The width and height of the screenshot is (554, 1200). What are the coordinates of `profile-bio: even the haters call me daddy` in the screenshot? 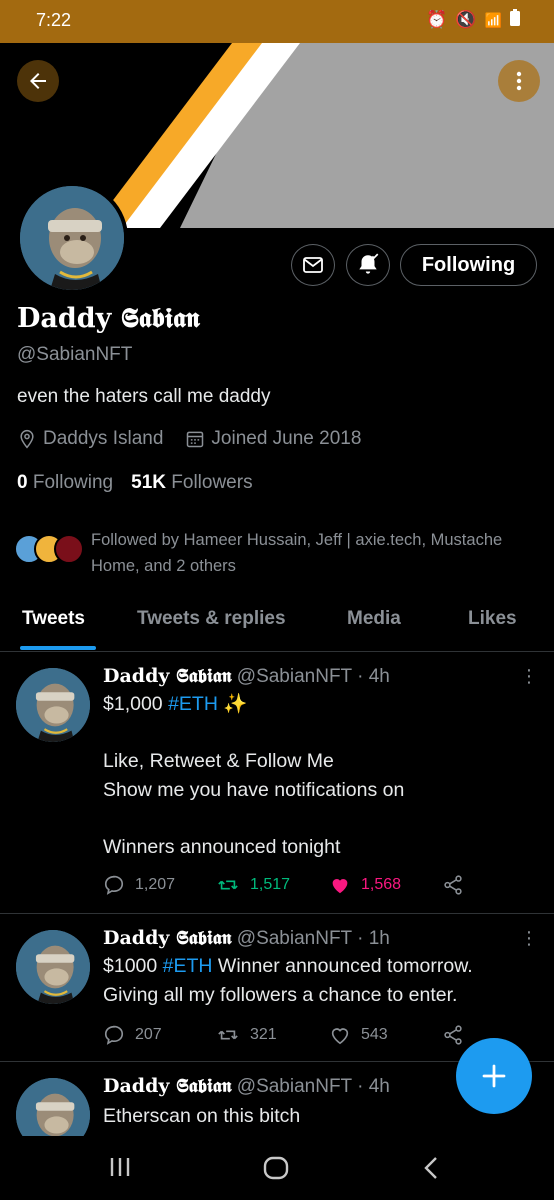 It's located at (144, 396).